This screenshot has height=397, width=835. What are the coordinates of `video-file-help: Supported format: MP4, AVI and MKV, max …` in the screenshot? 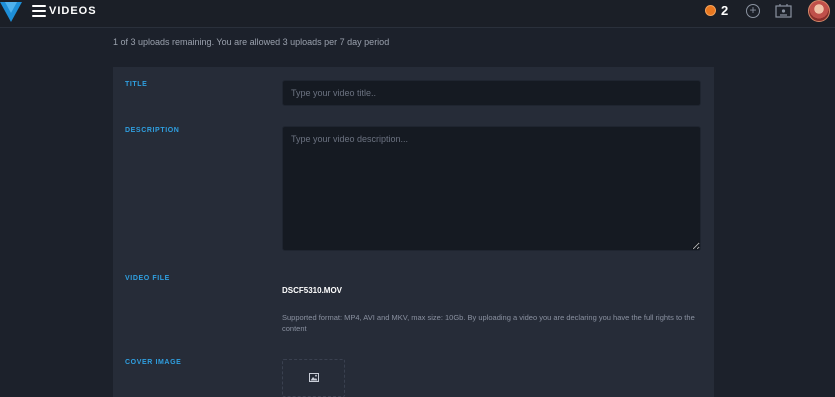 It's located at (488, 323).